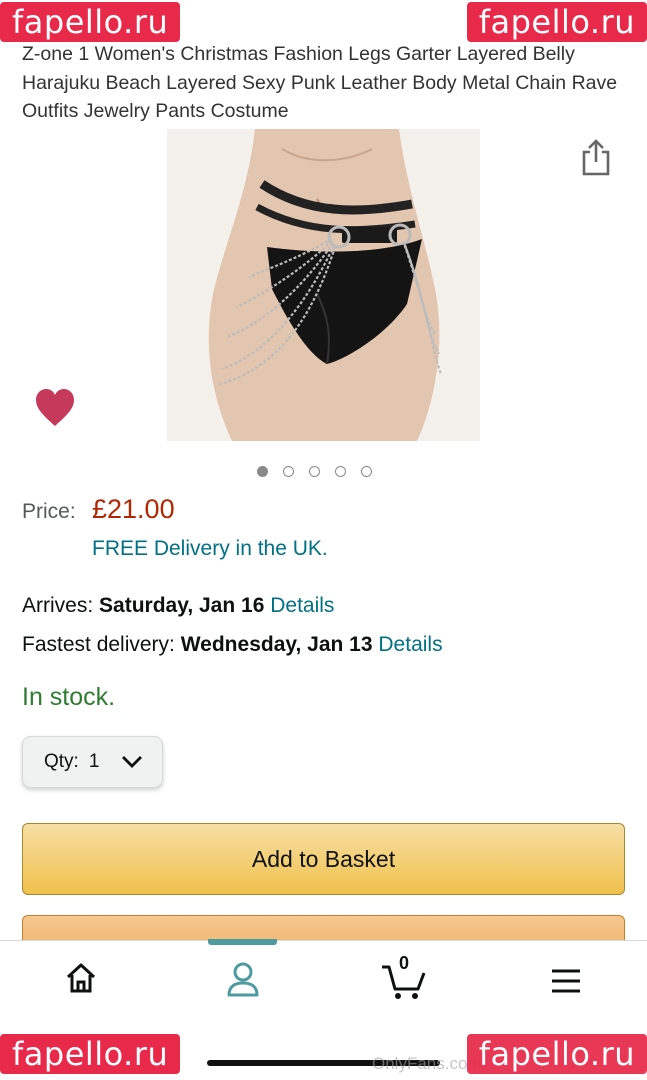  I want to click on price-value: £21.00, so click(133, 509).